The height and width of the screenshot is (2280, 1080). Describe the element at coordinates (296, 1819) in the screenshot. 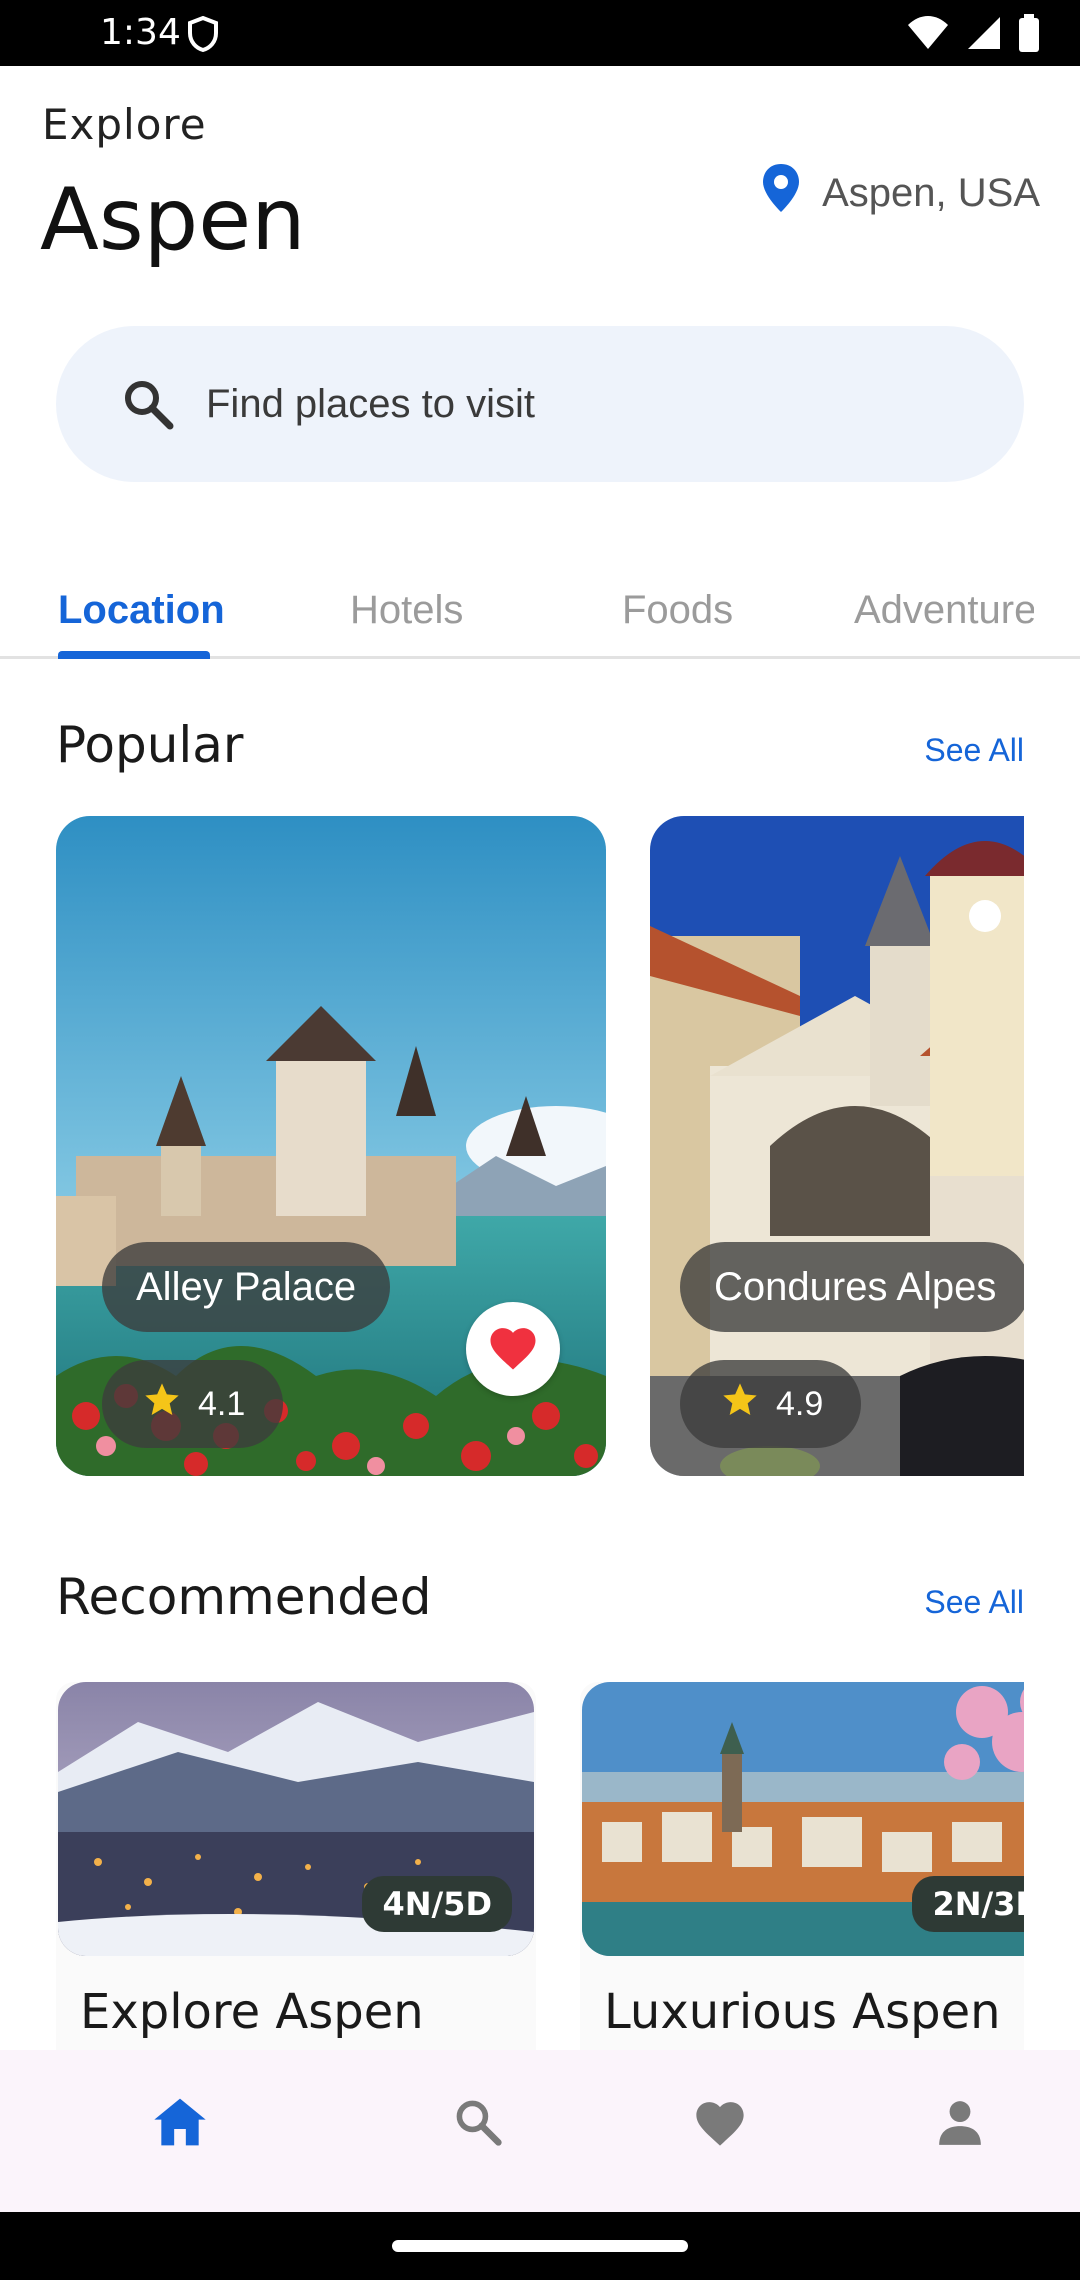

I see `snowy-town-image: 4N/5D` at that location.